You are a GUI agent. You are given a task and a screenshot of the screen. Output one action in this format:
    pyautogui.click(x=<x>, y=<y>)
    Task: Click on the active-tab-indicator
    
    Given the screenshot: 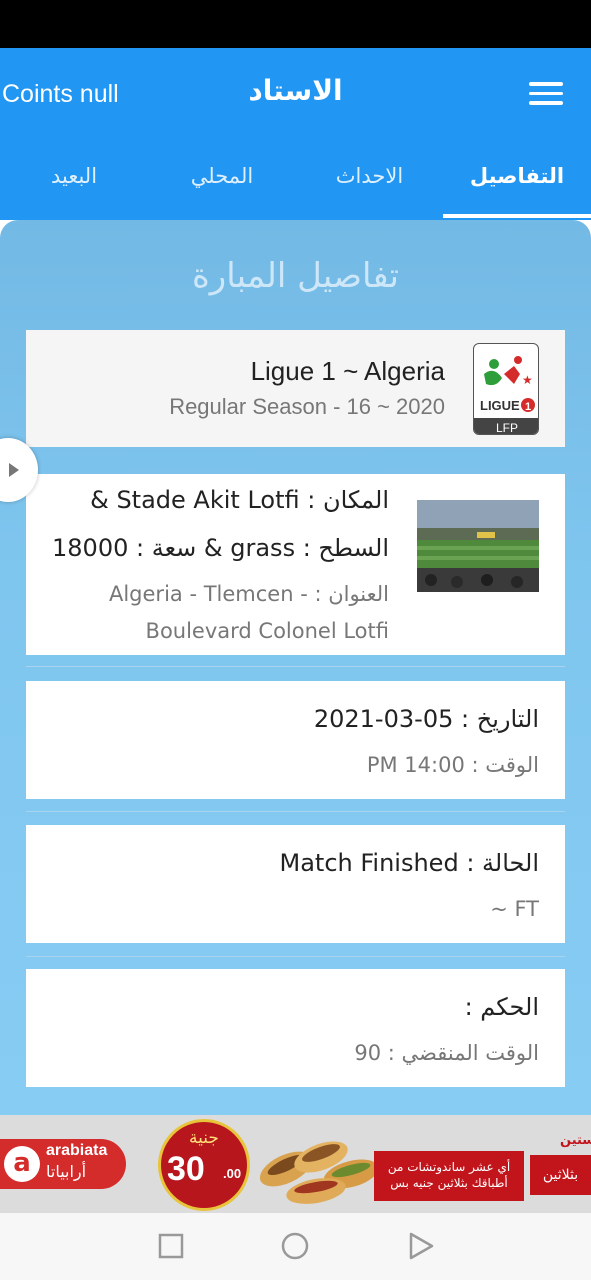 What is the action you would take?
    pyautogui.click(x=517, y=216)
    